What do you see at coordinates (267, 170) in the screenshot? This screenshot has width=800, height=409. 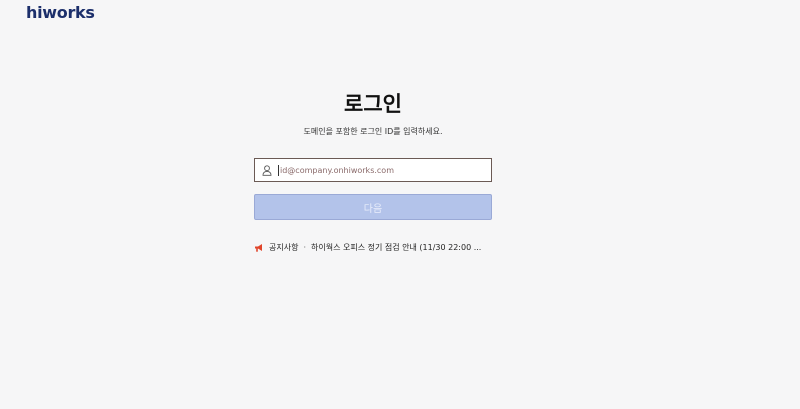 I see `user-icon` at bounding box center [267, 170].